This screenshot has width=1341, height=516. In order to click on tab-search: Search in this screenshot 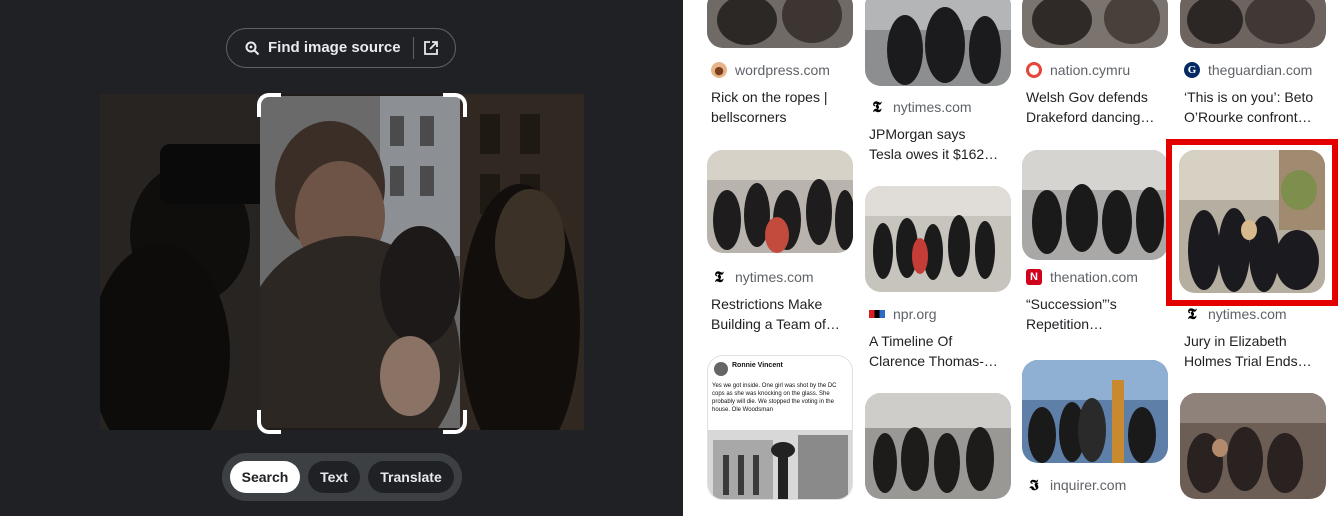, I will do `click(265, 477)`.